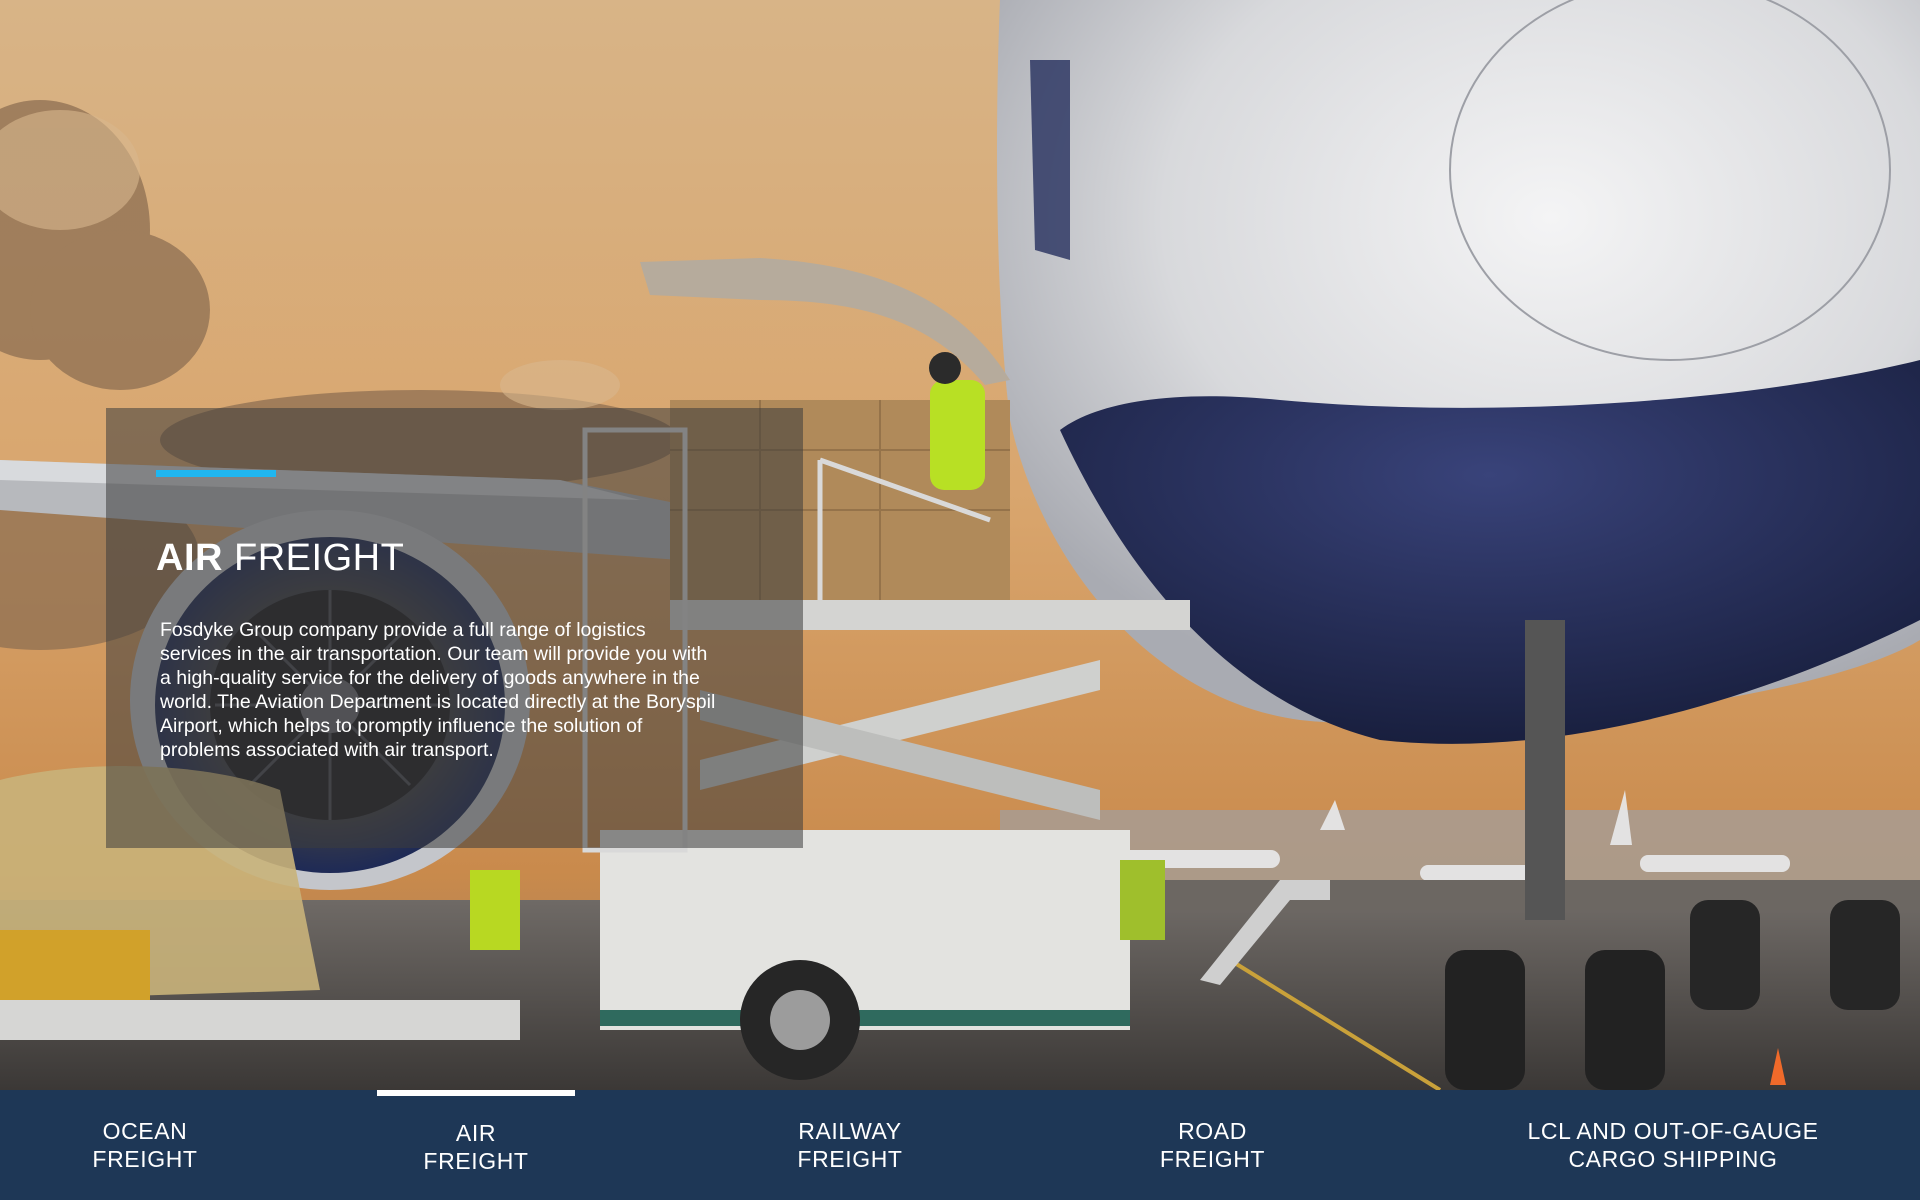 The image size is (1920, 1200). I want to click on service-title: AIR FREIGHT, so click(280, 558).